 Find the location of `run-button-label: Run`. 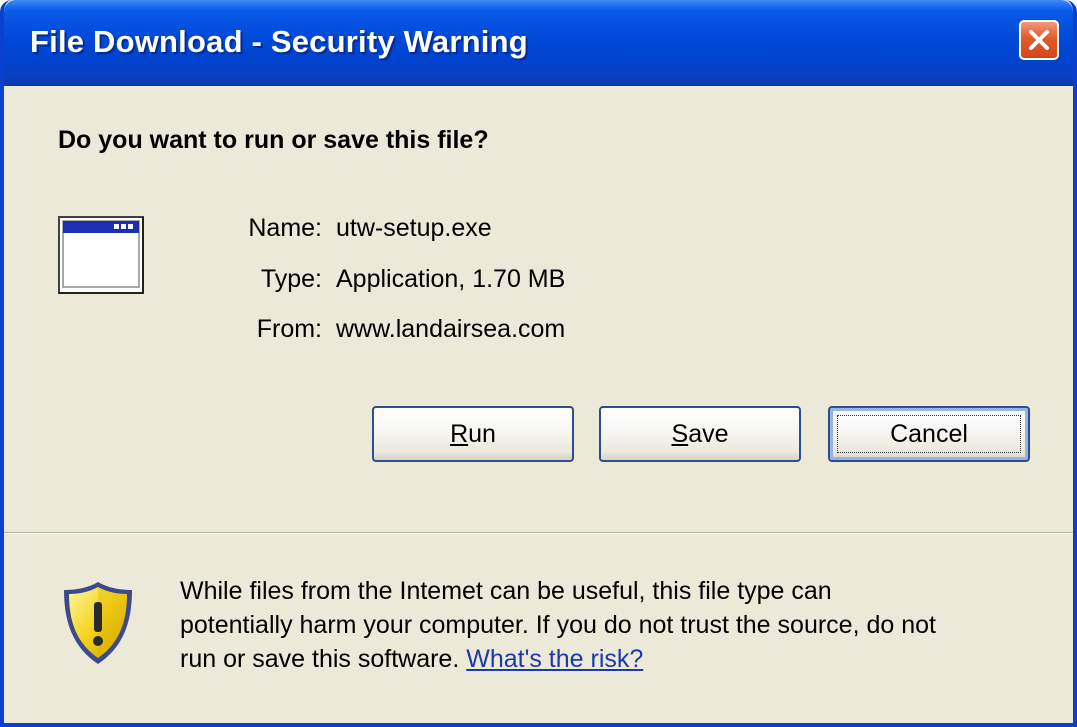

run-button-label: Run is located at coordinates (473, 433).